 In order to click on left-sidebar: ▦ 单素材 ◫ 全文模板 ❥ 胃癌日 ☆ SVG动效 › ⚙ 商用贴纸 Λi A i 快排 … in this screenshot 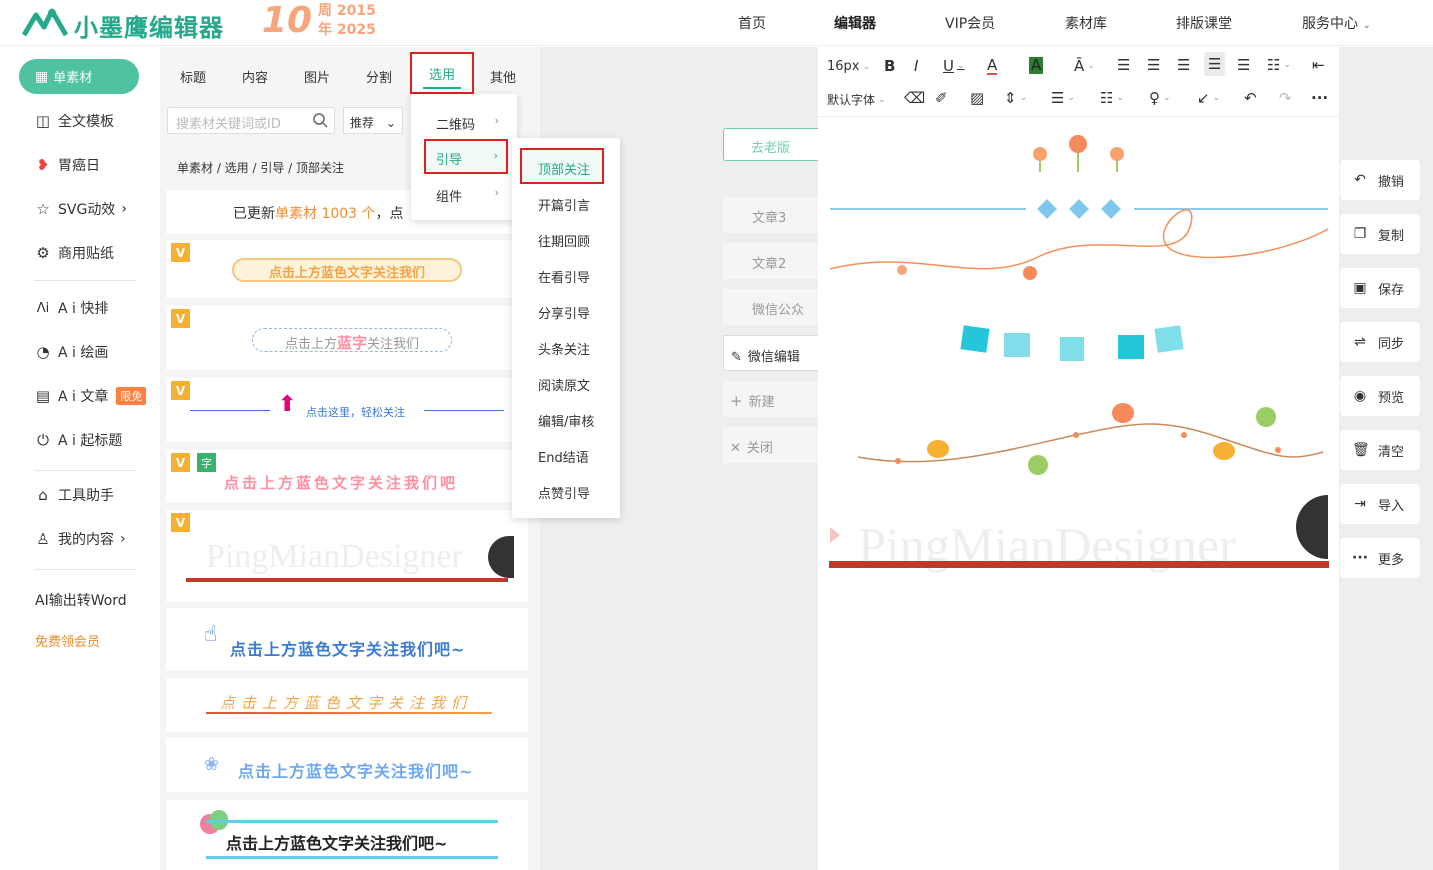, I will do `click(80, 458)`.